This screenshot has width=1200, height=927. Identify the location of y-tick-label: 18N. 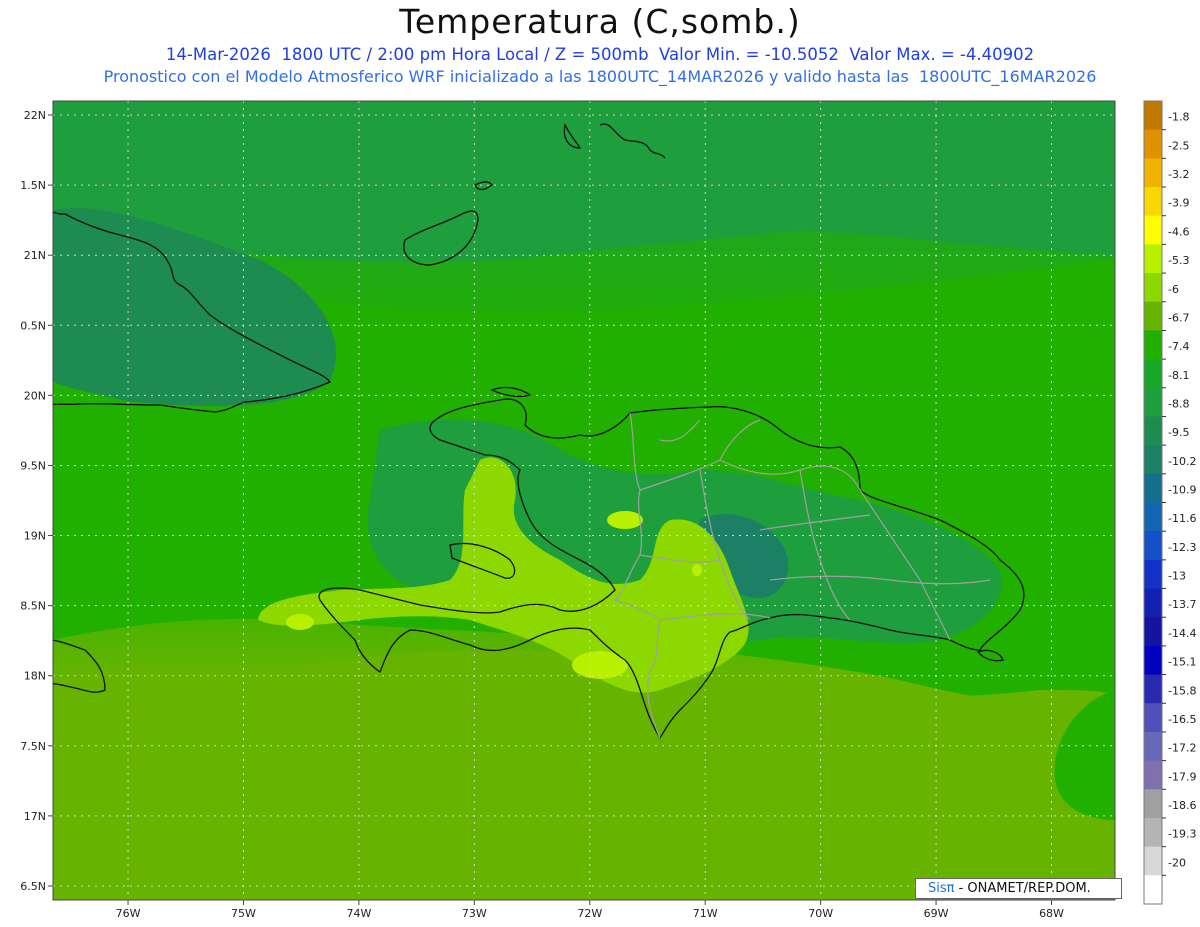
(35, 676).